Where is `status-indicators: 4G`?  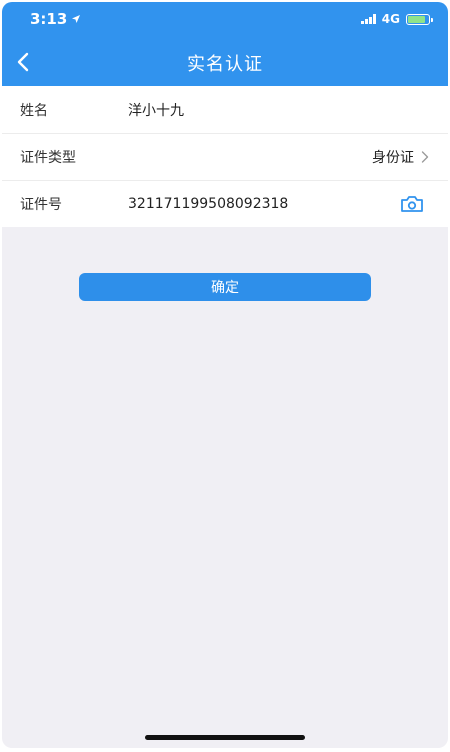
status-indicators: 4G is located at coordinates (396, 19).